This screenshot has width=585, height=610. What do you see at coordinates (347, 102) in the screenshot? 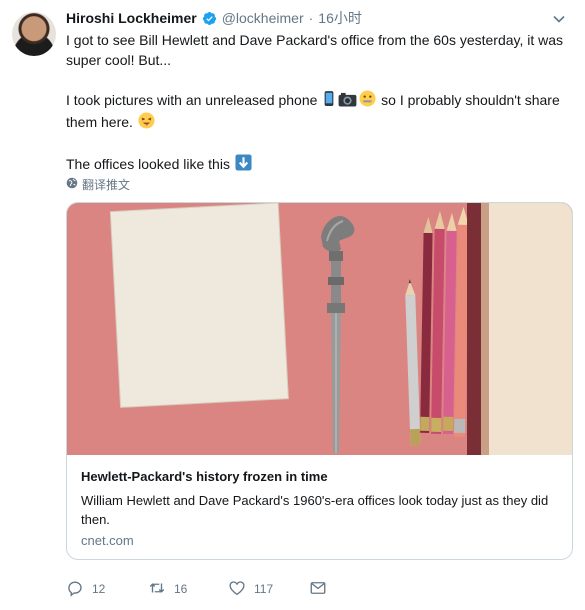
I see `camera-emoji-icon` at bounding box center [347, 102].